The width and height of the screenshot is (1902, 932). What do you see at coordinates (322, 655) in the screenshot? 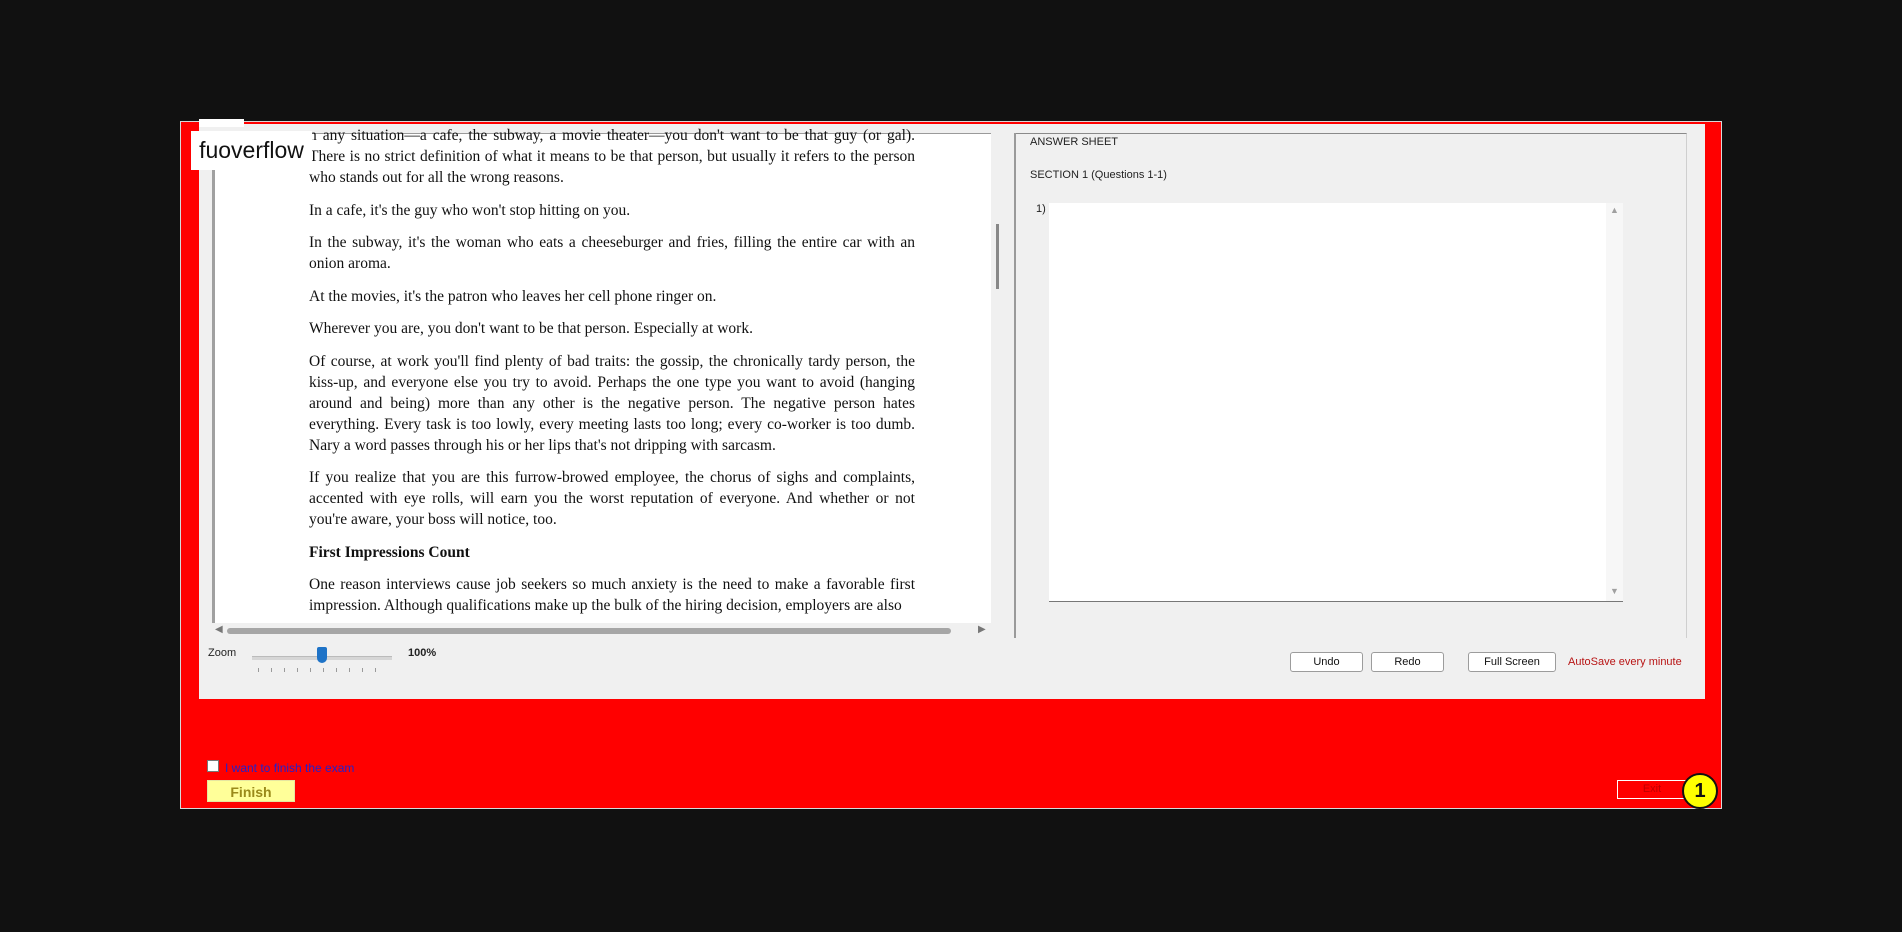
I see `zoom-slider-thumb` at bounding box center [322, 655].